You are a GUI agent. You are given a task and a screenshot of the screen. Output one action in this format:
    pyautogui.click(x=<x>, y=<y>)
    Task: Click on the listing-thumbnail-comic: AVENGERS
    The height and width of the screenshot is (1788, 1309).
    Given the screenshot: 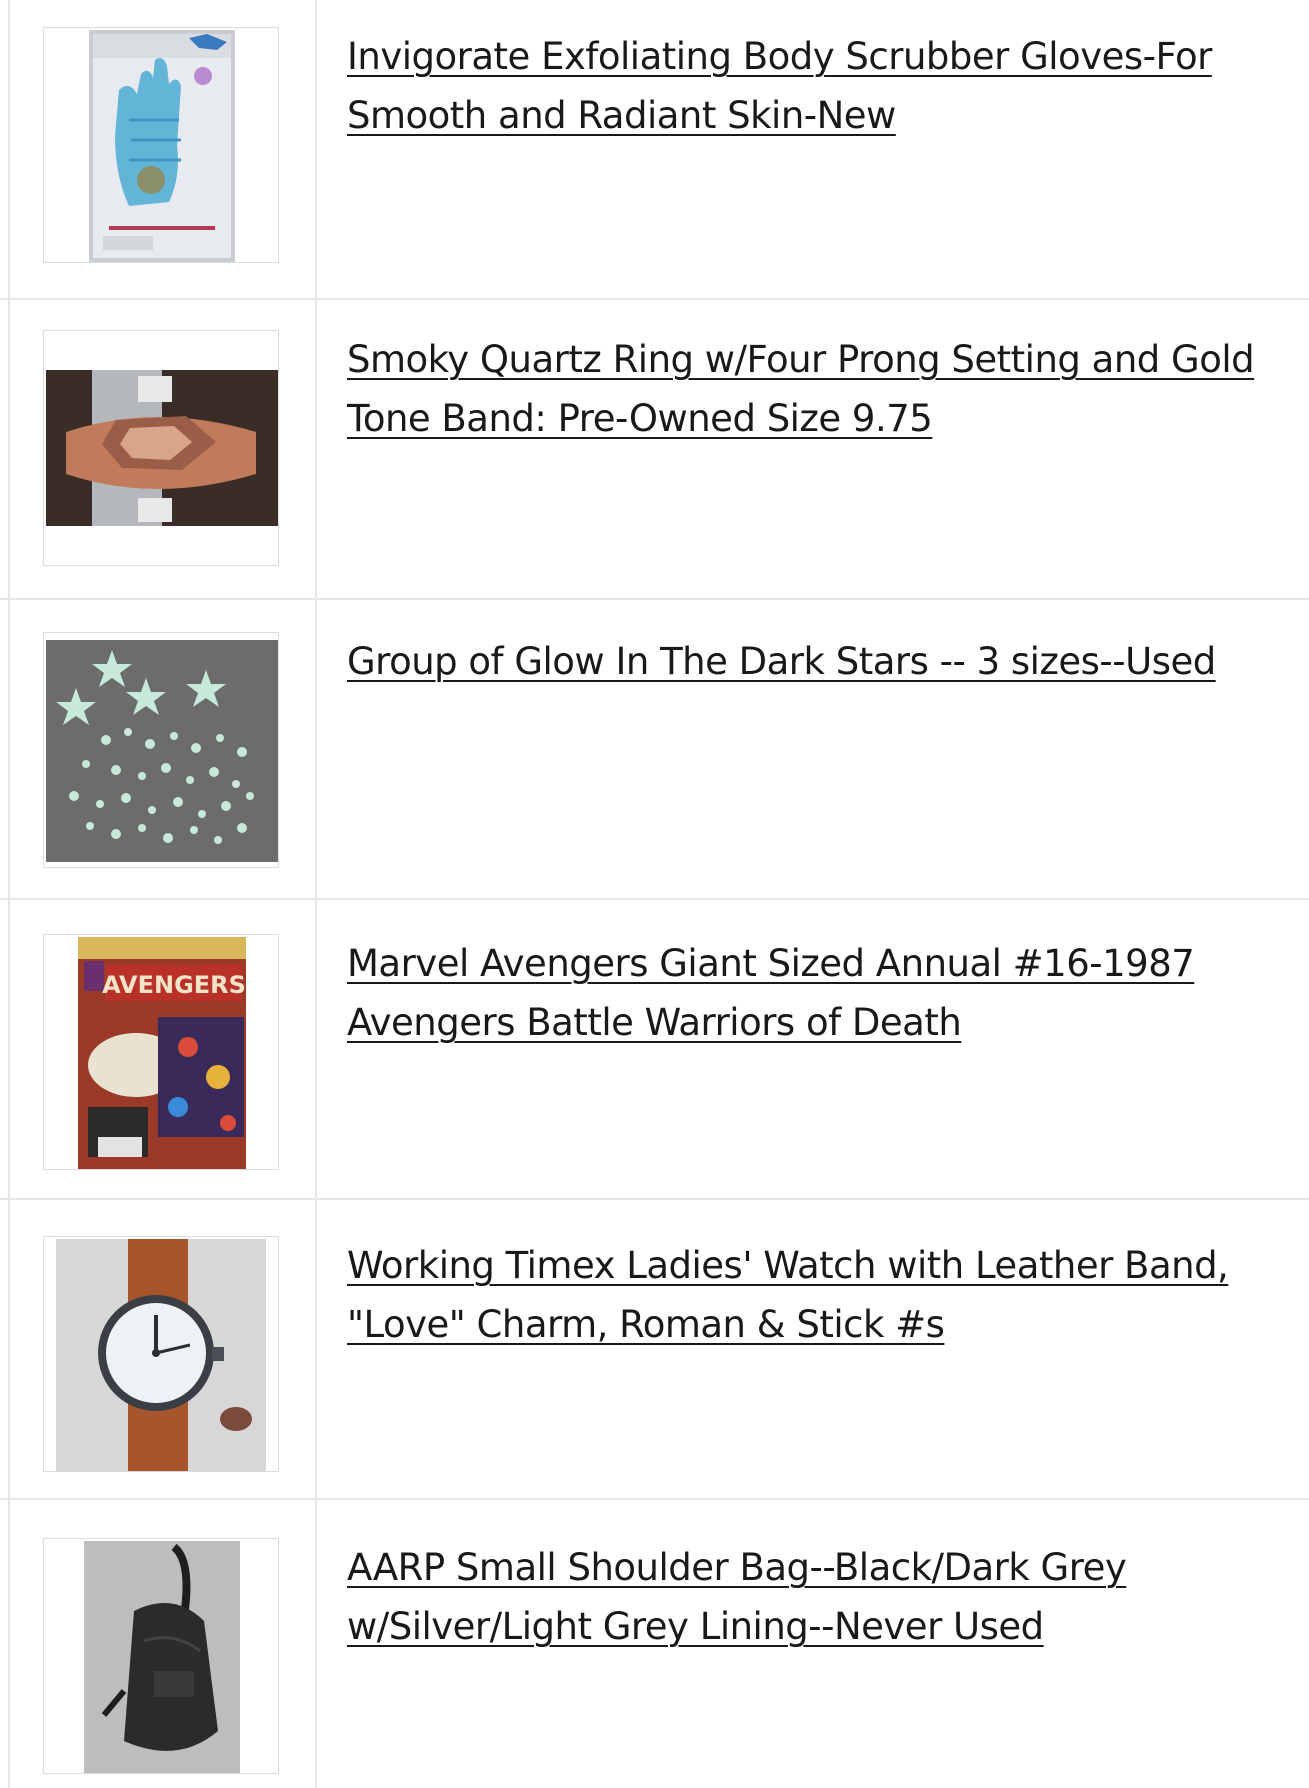 What is the action you would take?
    pyautogui.click(x=161, y=1052)
    